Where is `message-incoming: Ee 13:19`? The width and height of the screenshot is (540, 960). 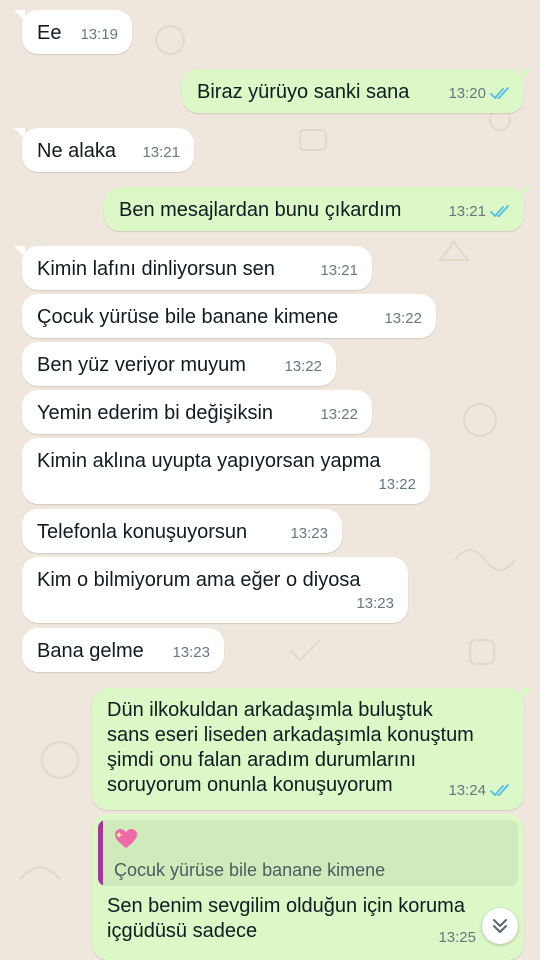 message-incoming: Ee 13:19 is located at coordinates (73, 32).